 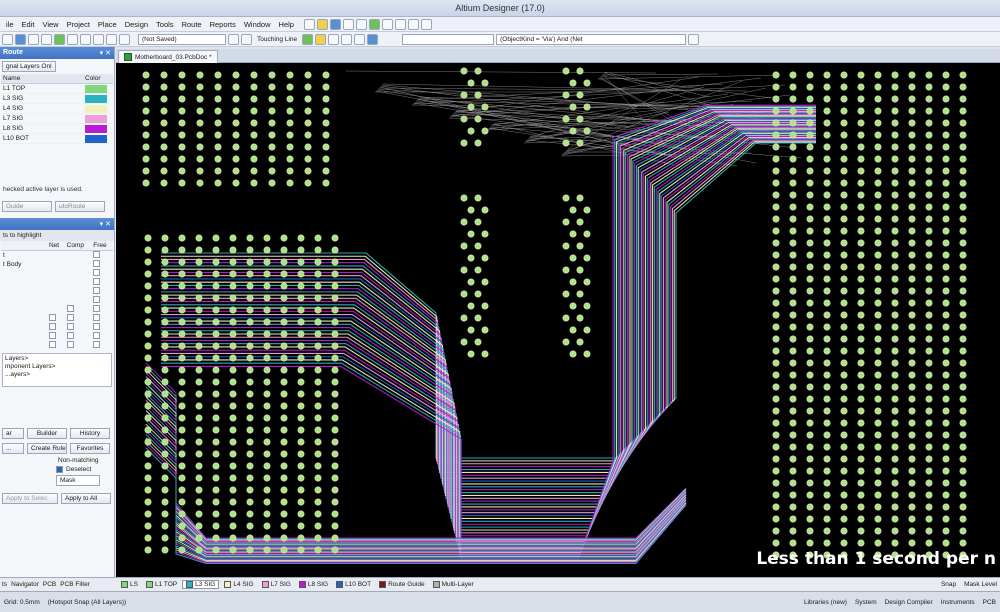 I want to click on layer-row: L10 BOT, so click(x=57, y=138).